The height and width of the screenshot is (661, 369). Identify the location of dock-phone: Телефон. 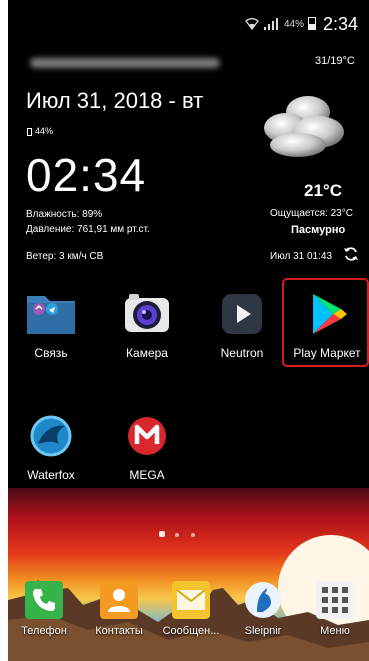
(44, 608).